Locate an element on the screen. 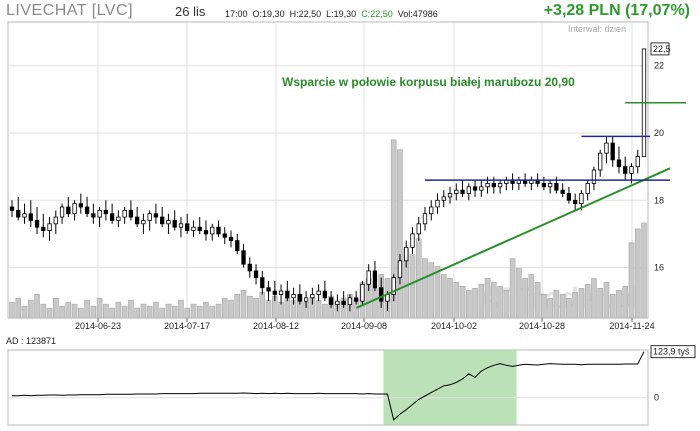 This screenshot has height=431, width=700. y-tick-label: 22 is located at coordinates (659, 66).